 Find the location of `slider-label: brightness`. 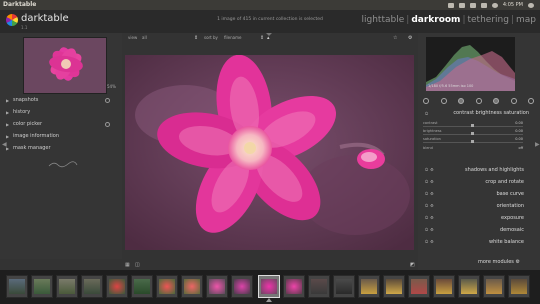

slider-label: brightness is located at coordinates (432, 131).